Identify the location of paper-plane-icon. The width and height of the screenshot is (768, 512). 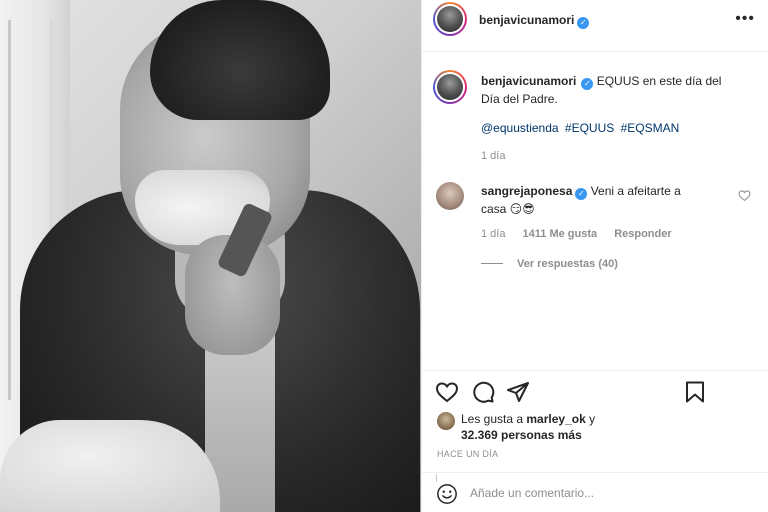
(518, 392).